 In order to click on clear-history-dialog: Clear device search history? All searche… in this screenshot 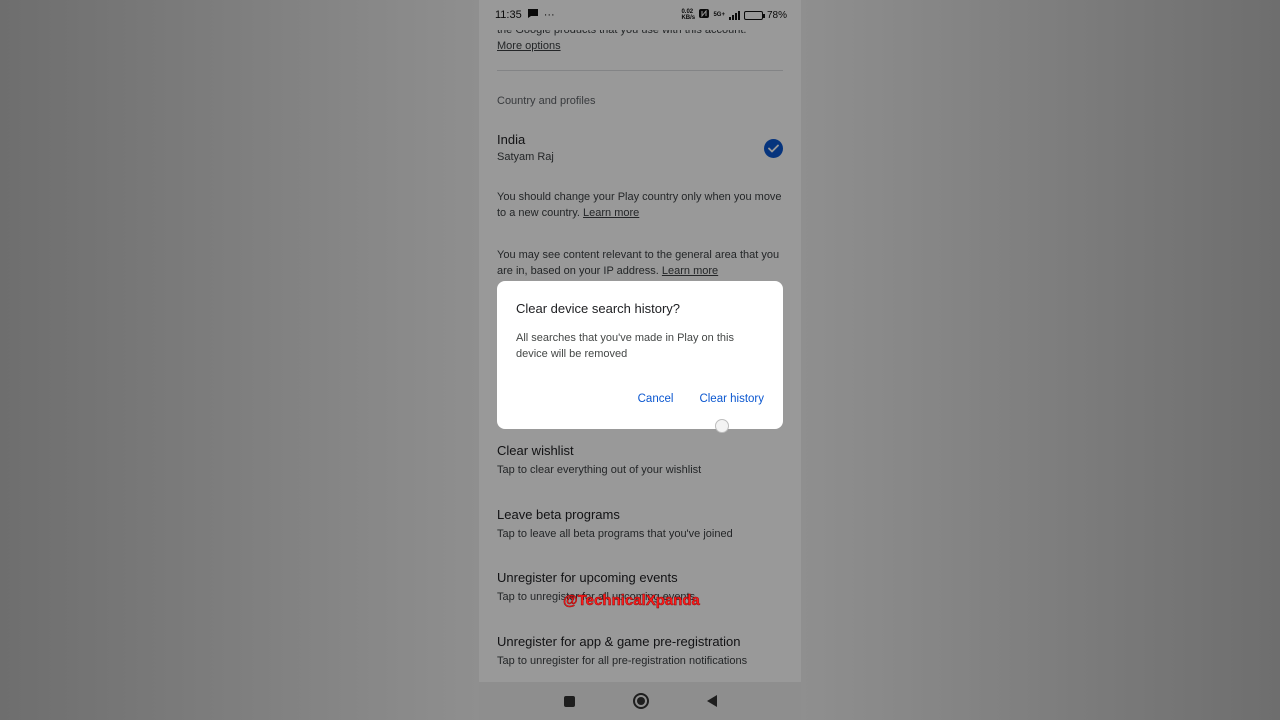, I will do `click(640, 355)`.